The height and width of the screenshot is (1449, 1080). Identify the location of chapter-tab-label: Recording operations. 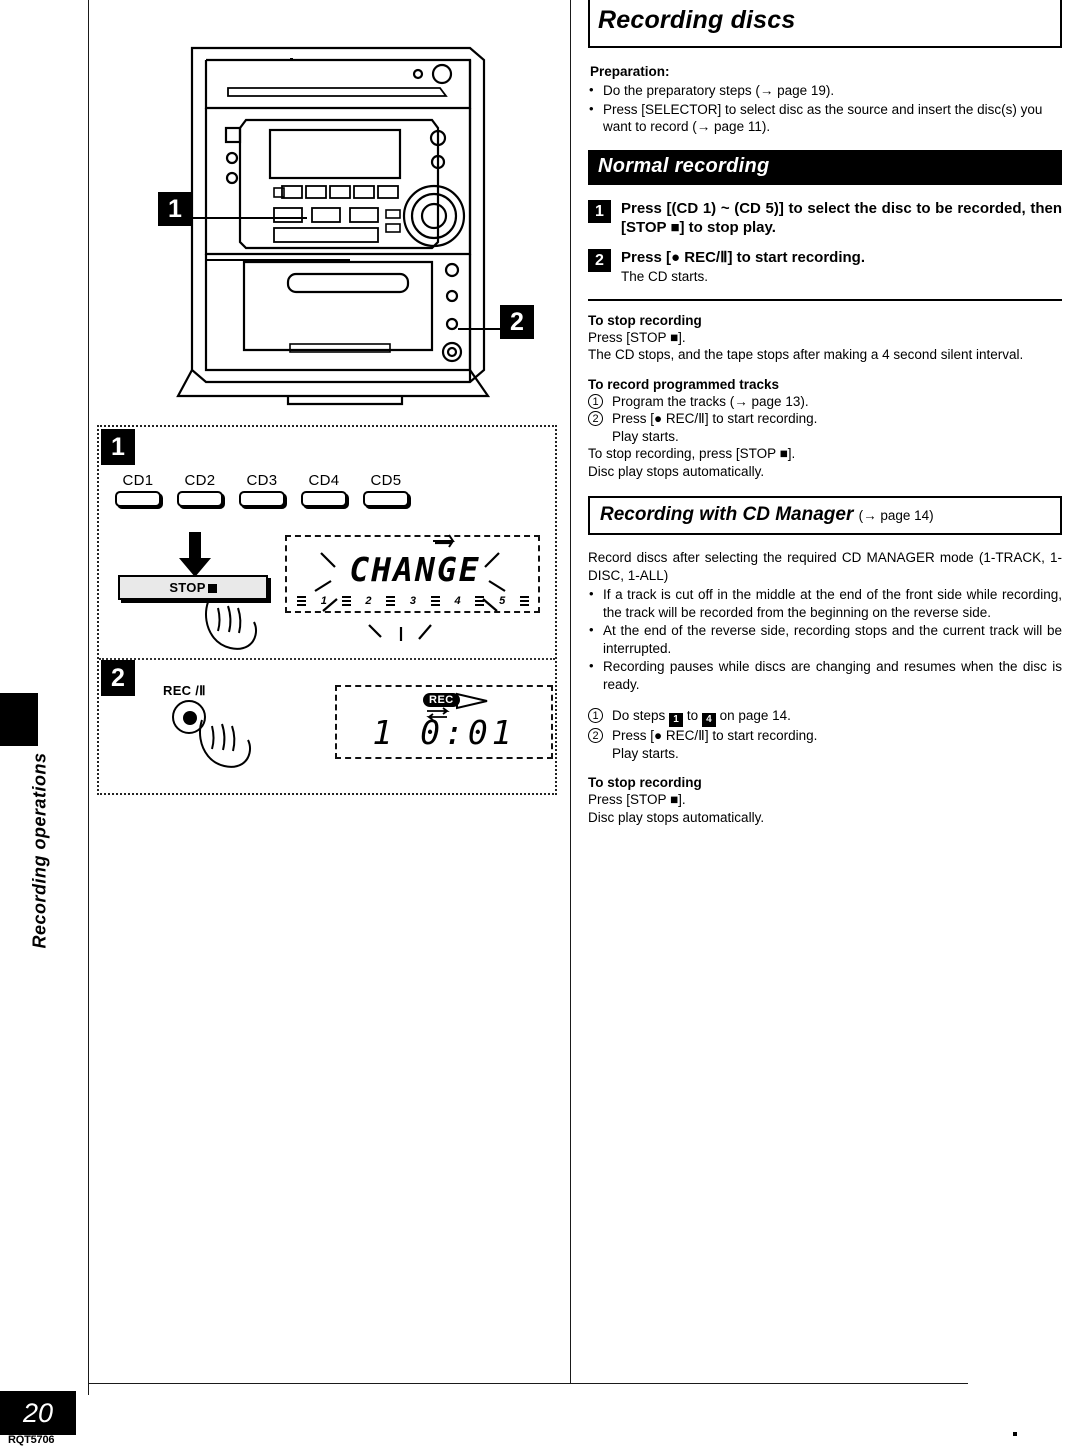
(39, 850).